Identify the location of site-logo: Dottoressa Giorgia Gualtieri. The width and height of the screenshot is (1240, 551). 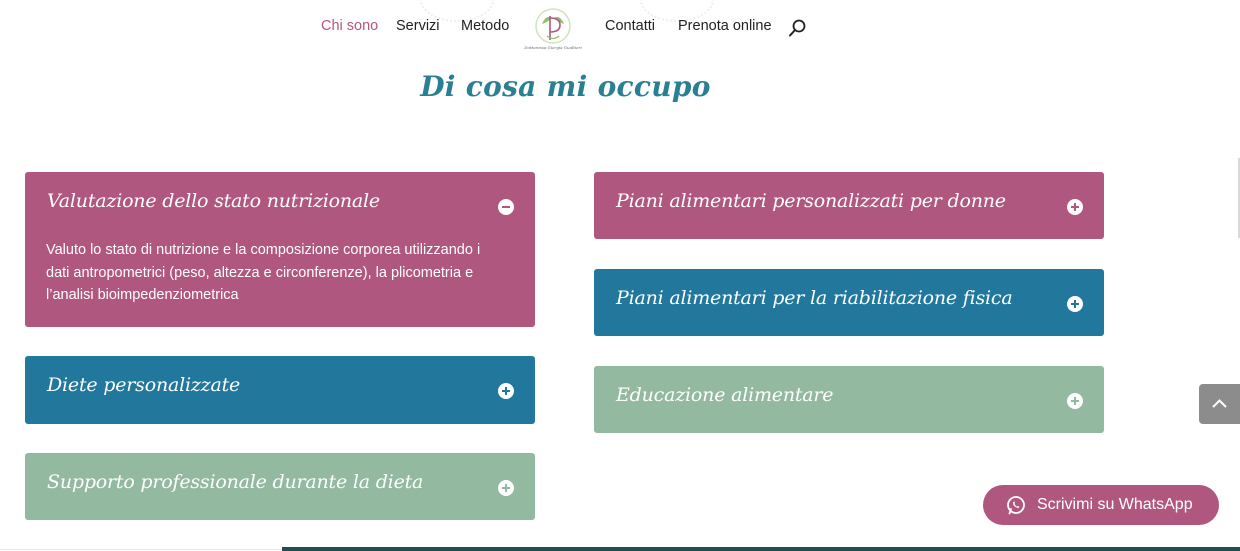
(553, 29).